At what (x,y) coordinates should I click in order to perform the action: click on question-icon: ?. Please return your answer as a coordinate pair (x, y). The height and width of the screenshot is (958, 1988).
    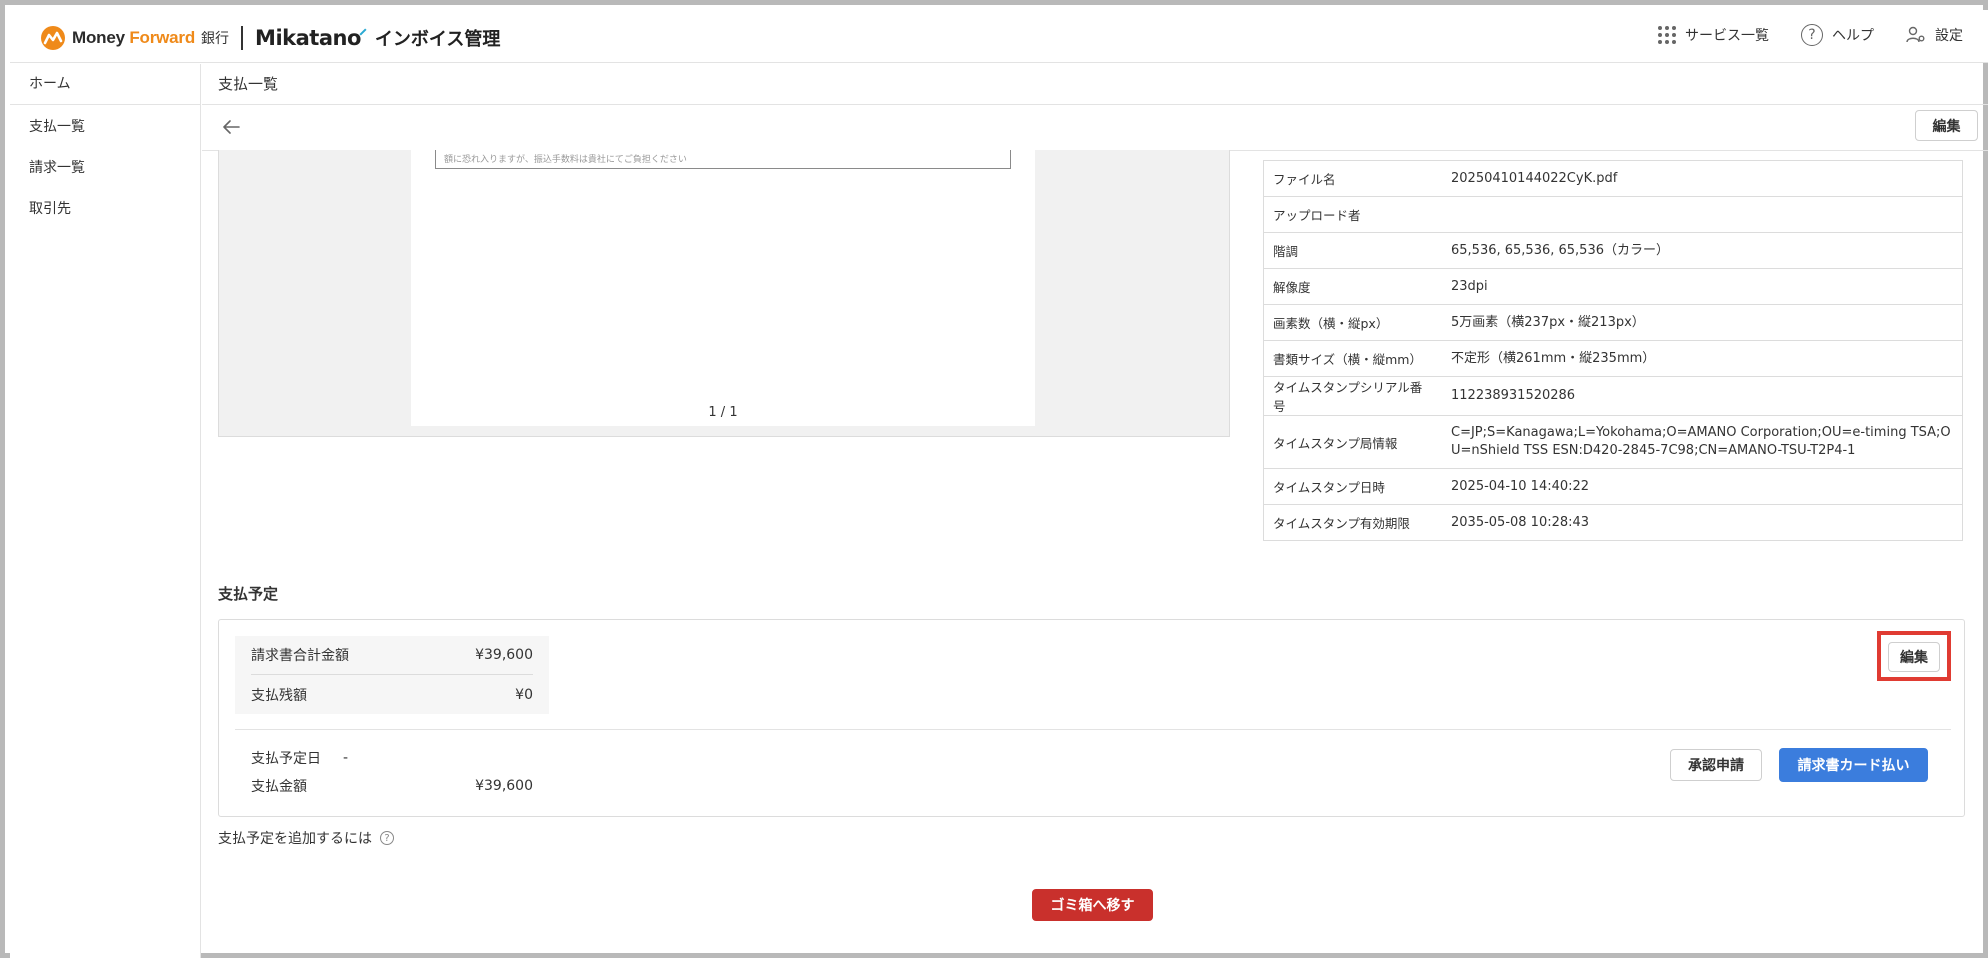
    Looking at the image, I should click on (387, 838).